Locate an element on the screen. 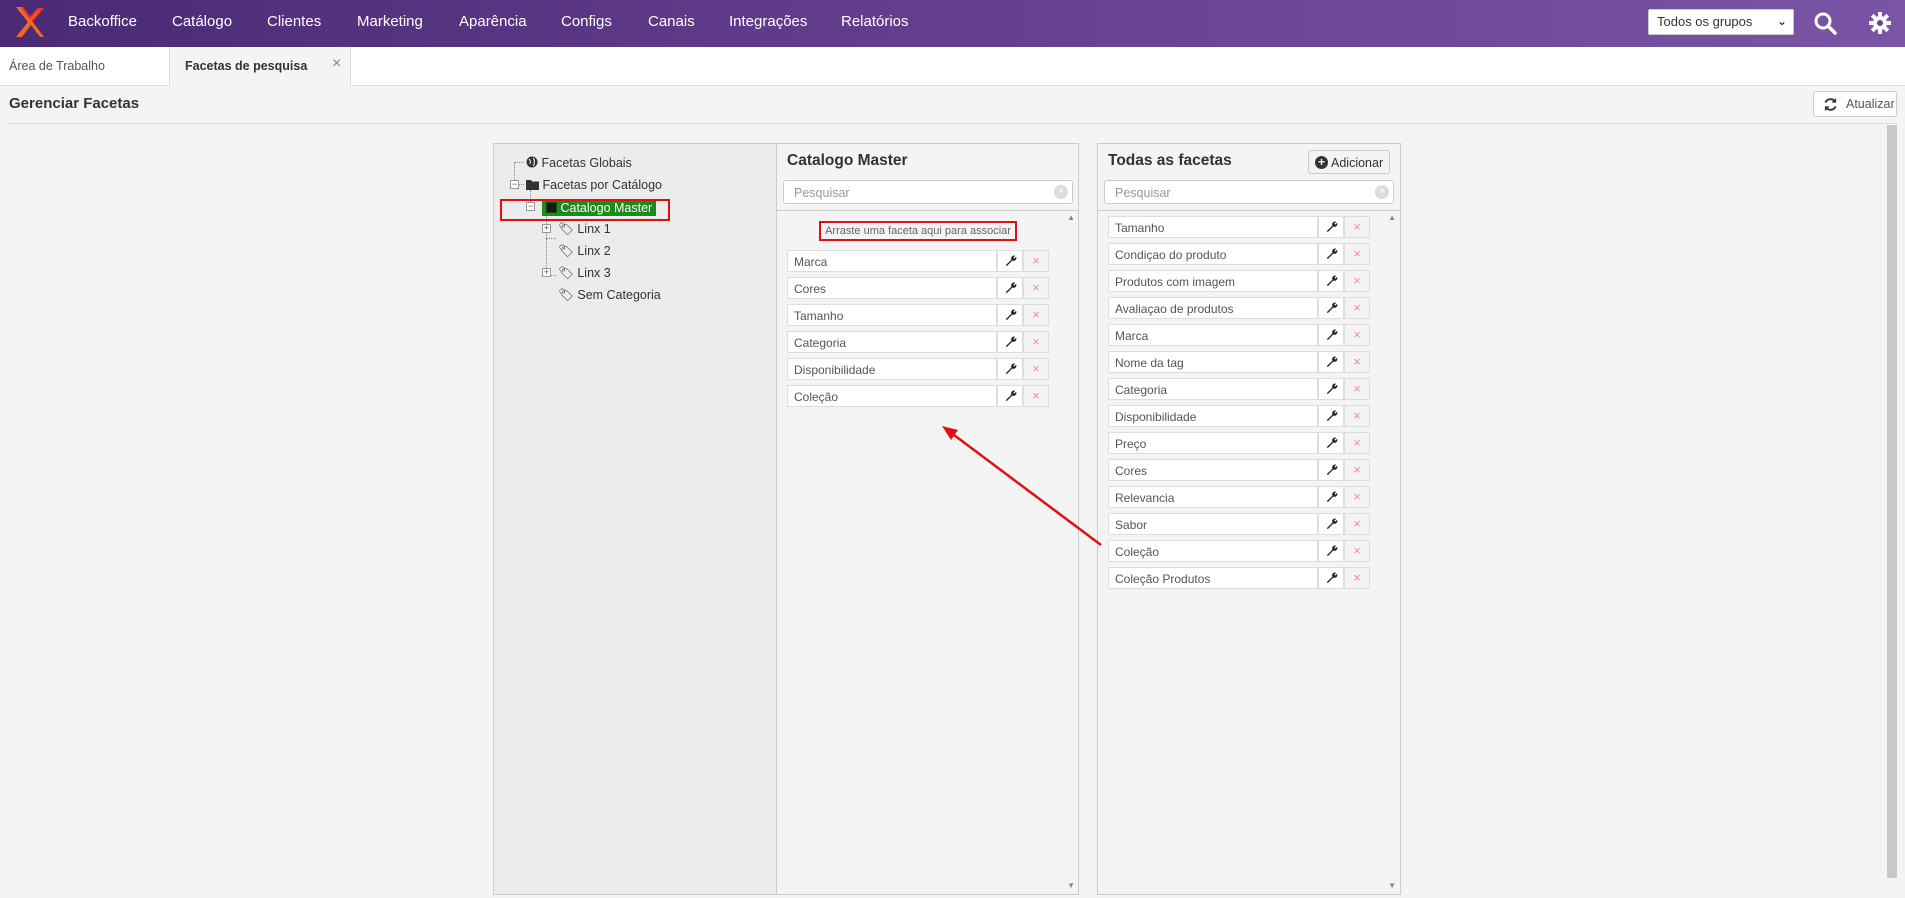 This screenshot has width=1905, height=898. facet-row: Preço × is located at coordinates (1239, 443).